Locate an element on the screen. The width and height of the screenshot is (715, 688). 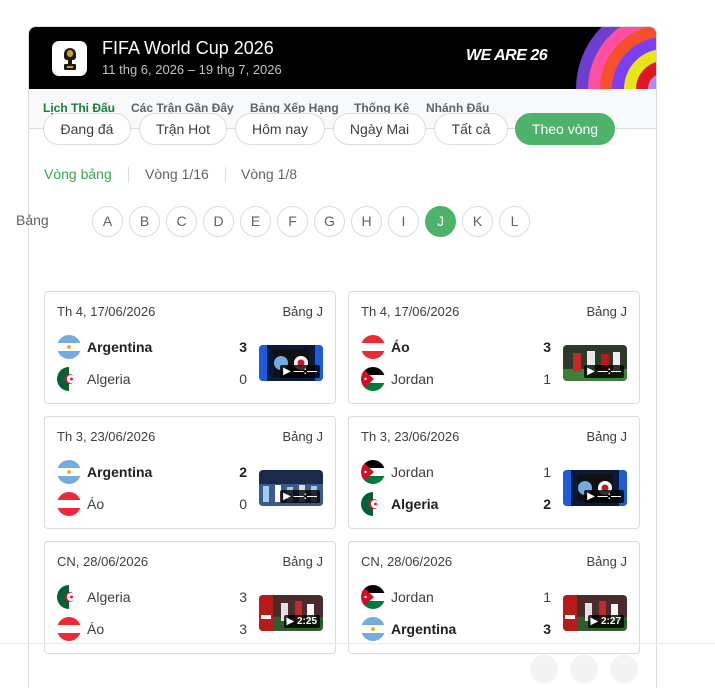
home-team-row: Argentina 3 is located at coordinates (152, 347).